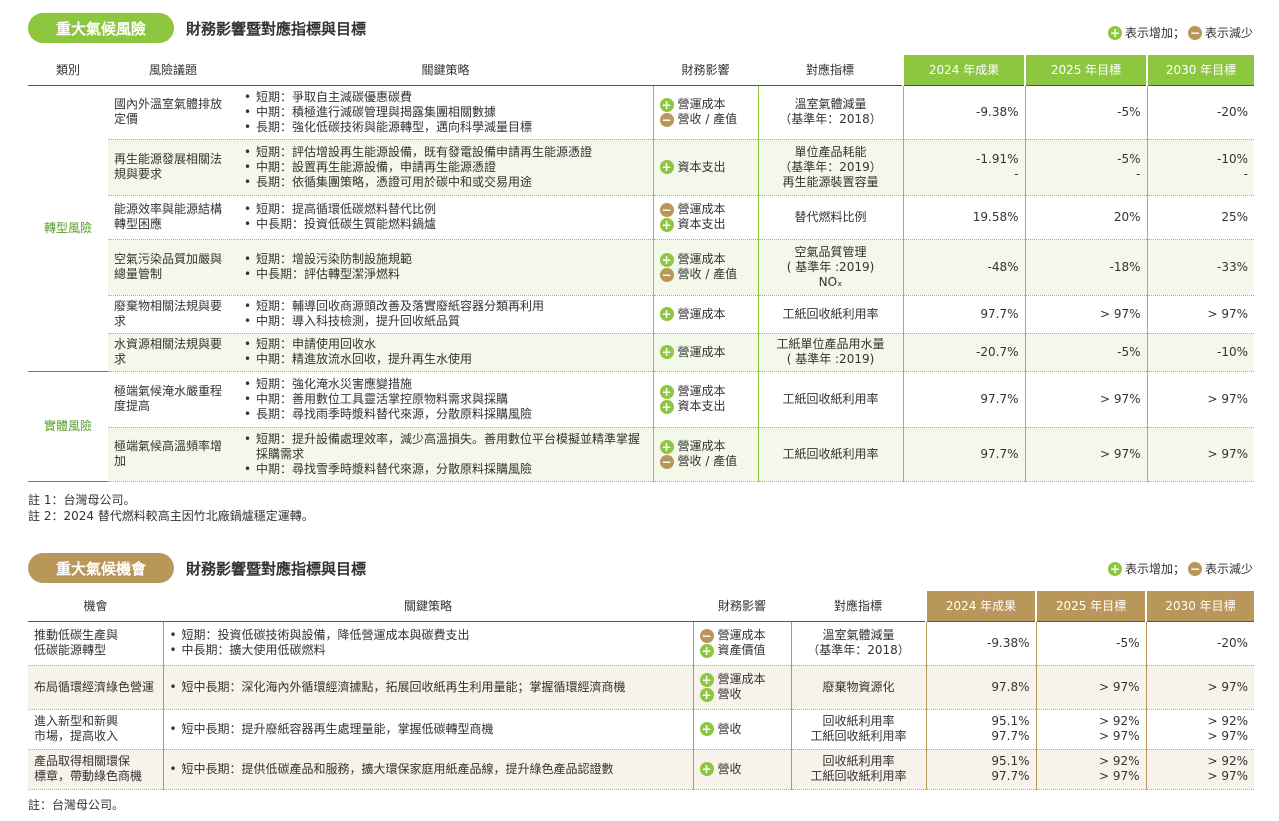 The width and height of the screenshot is (1279, 821). Describe the element at coordinates (82, 500) in the screenshot. I see `risk-note-1: 註 1：台灣母公司。` at that location.